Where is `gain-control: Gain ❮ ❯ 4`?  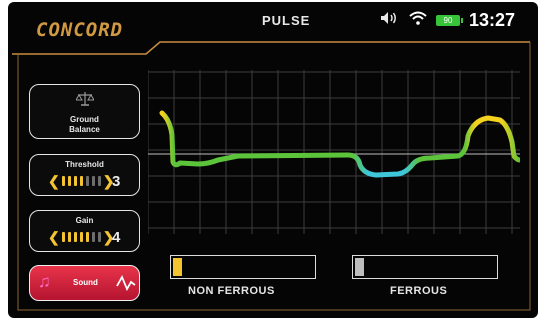 gain-control: Gain ❮ ❯ 4 is located at coordinates (84, 231).